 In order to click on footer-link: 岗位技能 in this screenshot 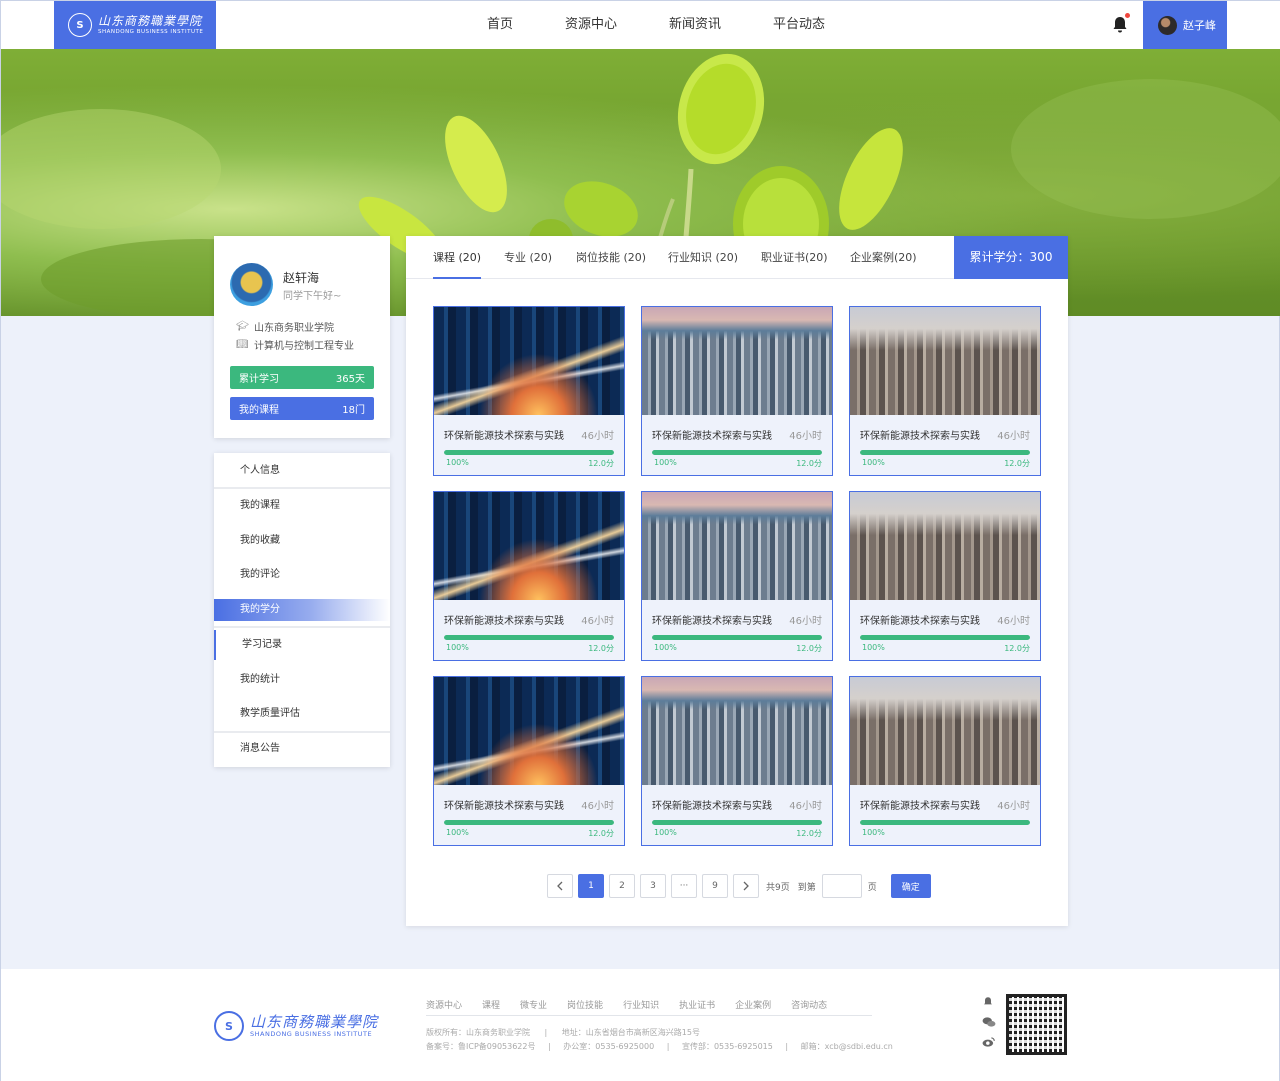, I will do `click(585, 1006)`.